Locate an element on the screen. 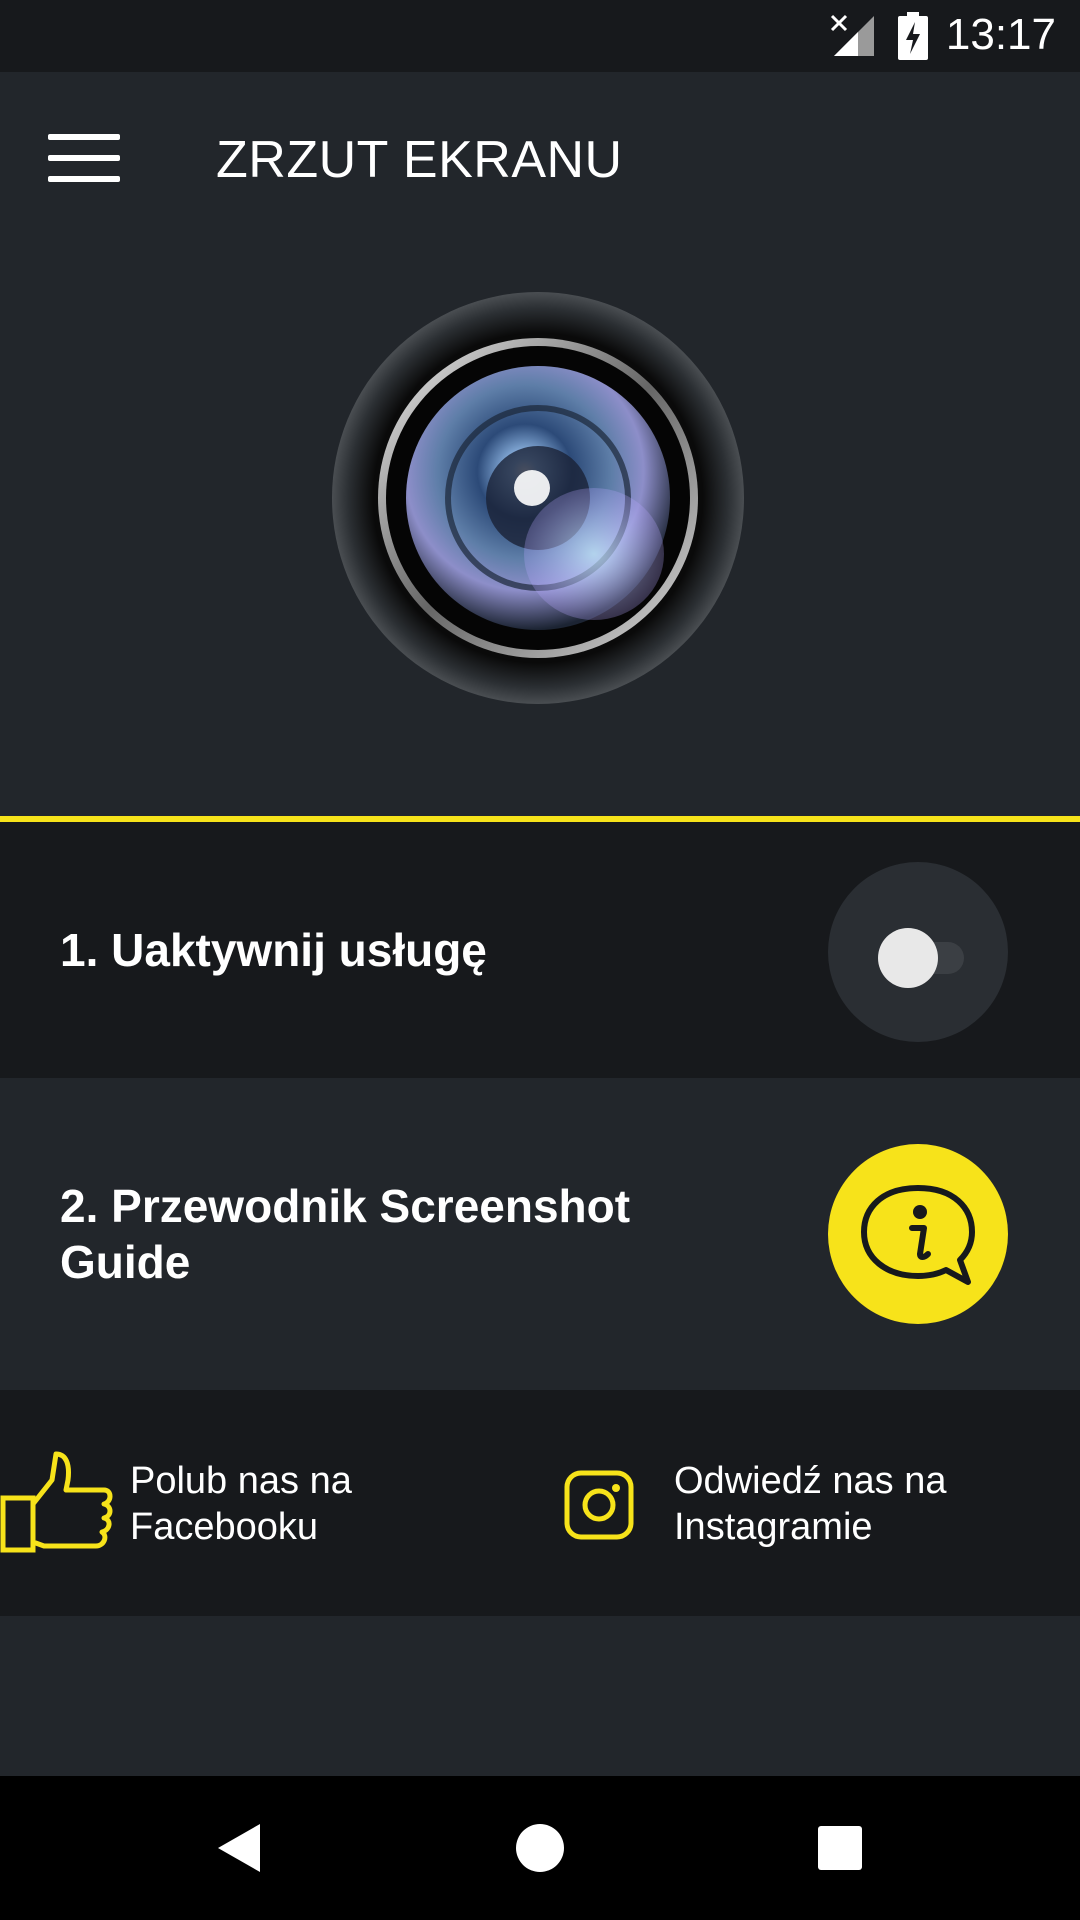 This screenshot has height=1920, width=1080. app-bar: ZRZUT EKRANU is located at coordinates (540, 158).